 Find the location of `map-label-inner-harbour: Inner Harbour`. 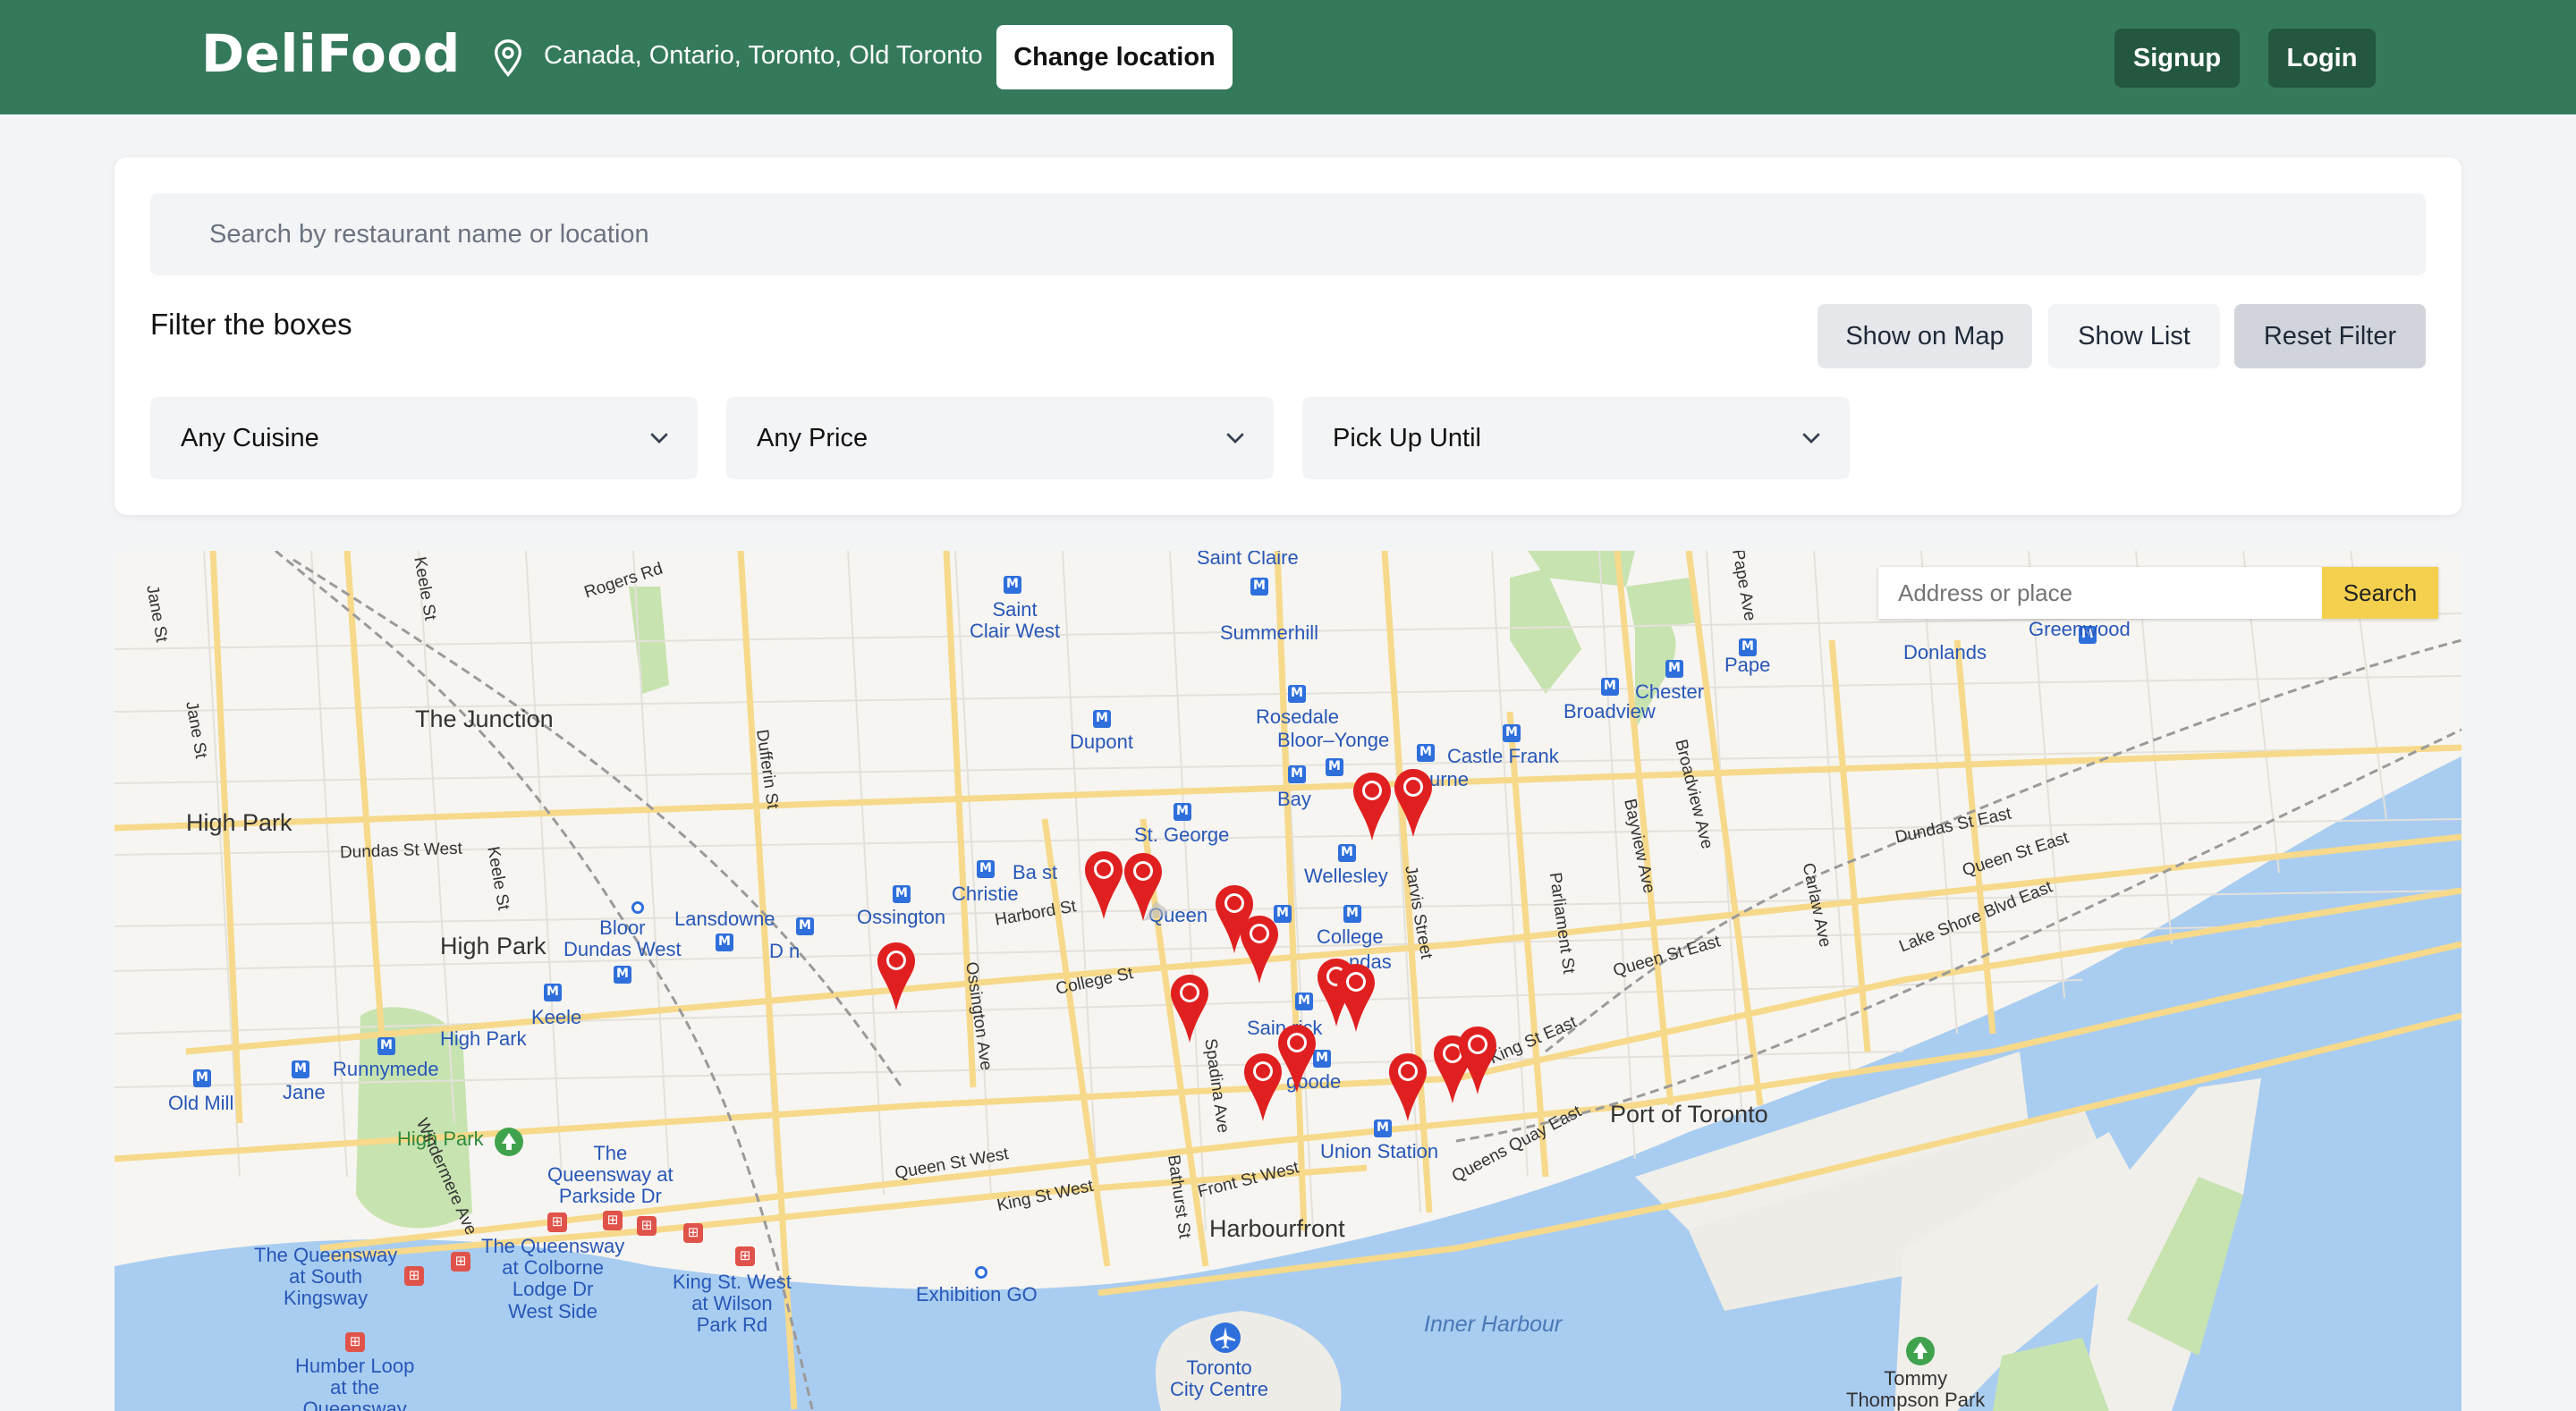

map-label-inner-harbour: Inner Harbour is located at coordinates (1493, 1325).